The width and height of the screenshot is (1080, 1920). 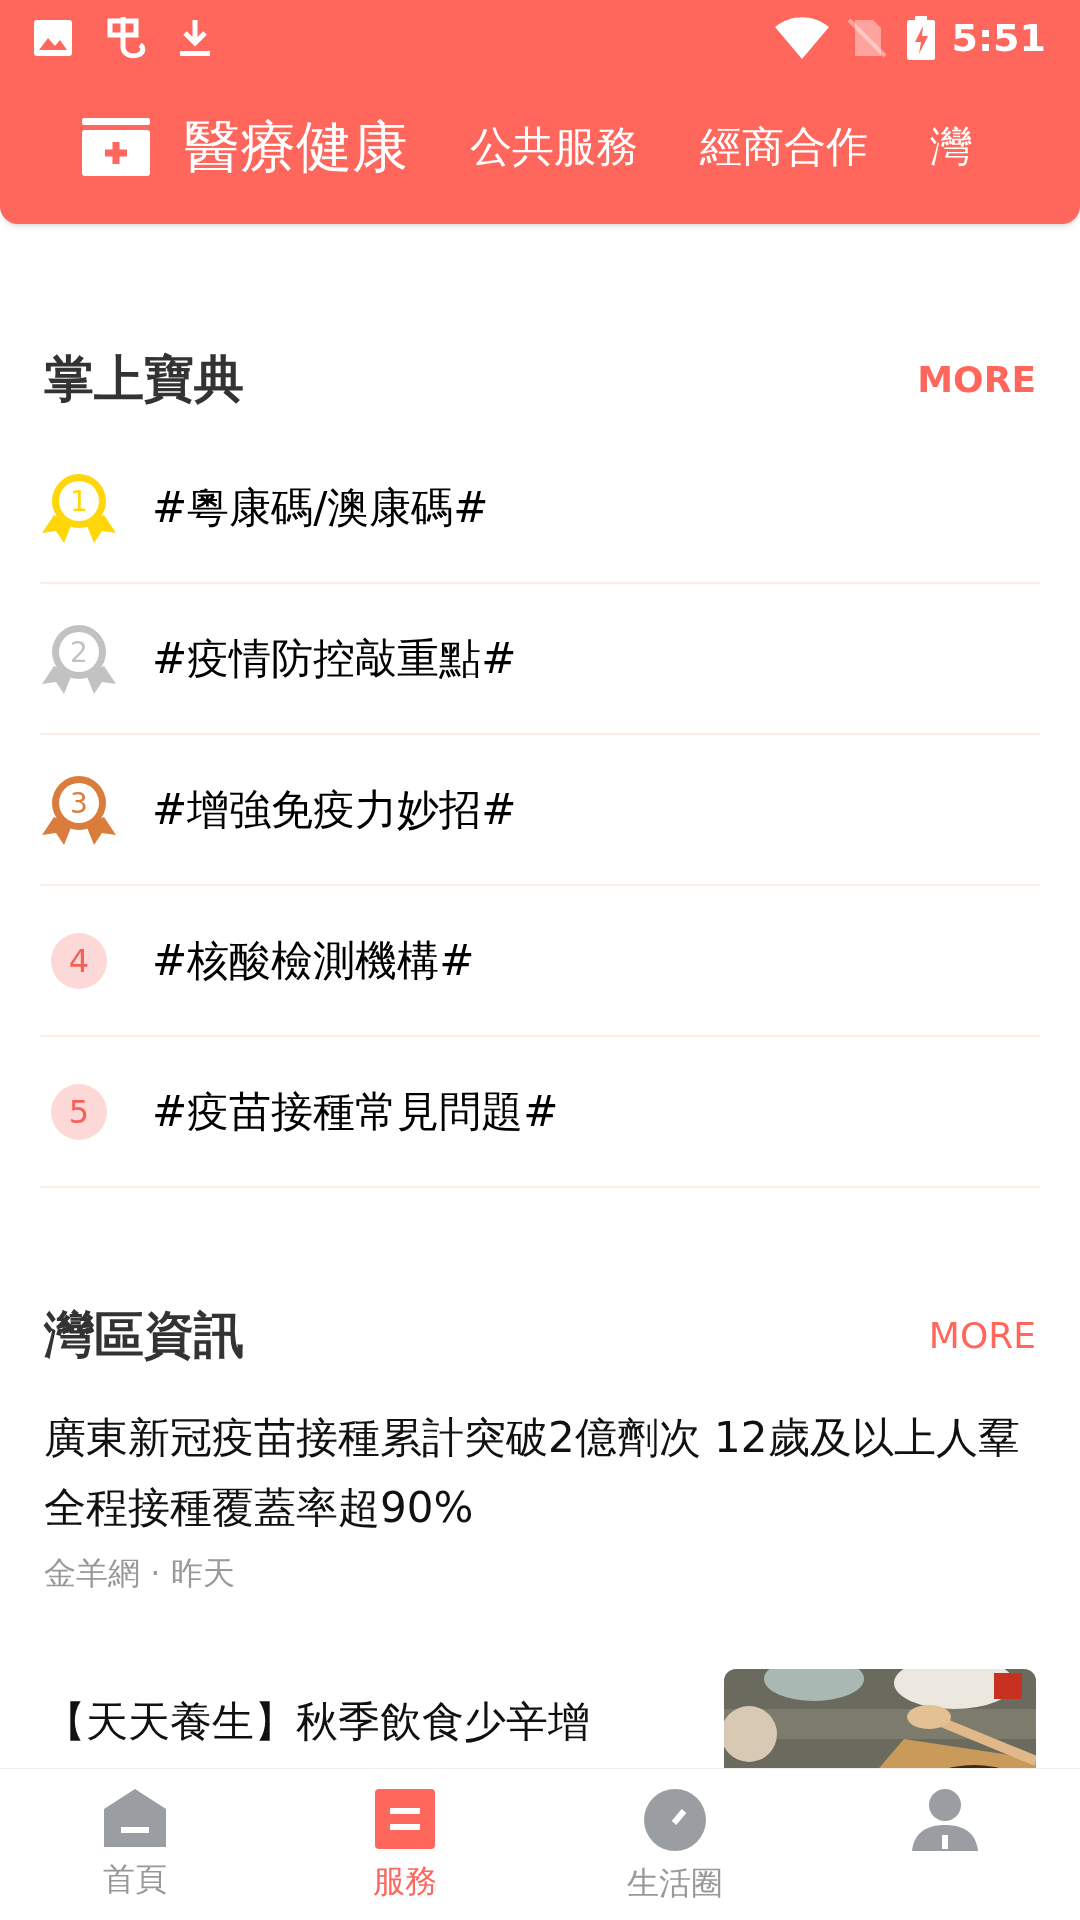 I want to click on no-sim-icon, so click(x=867, y=38).